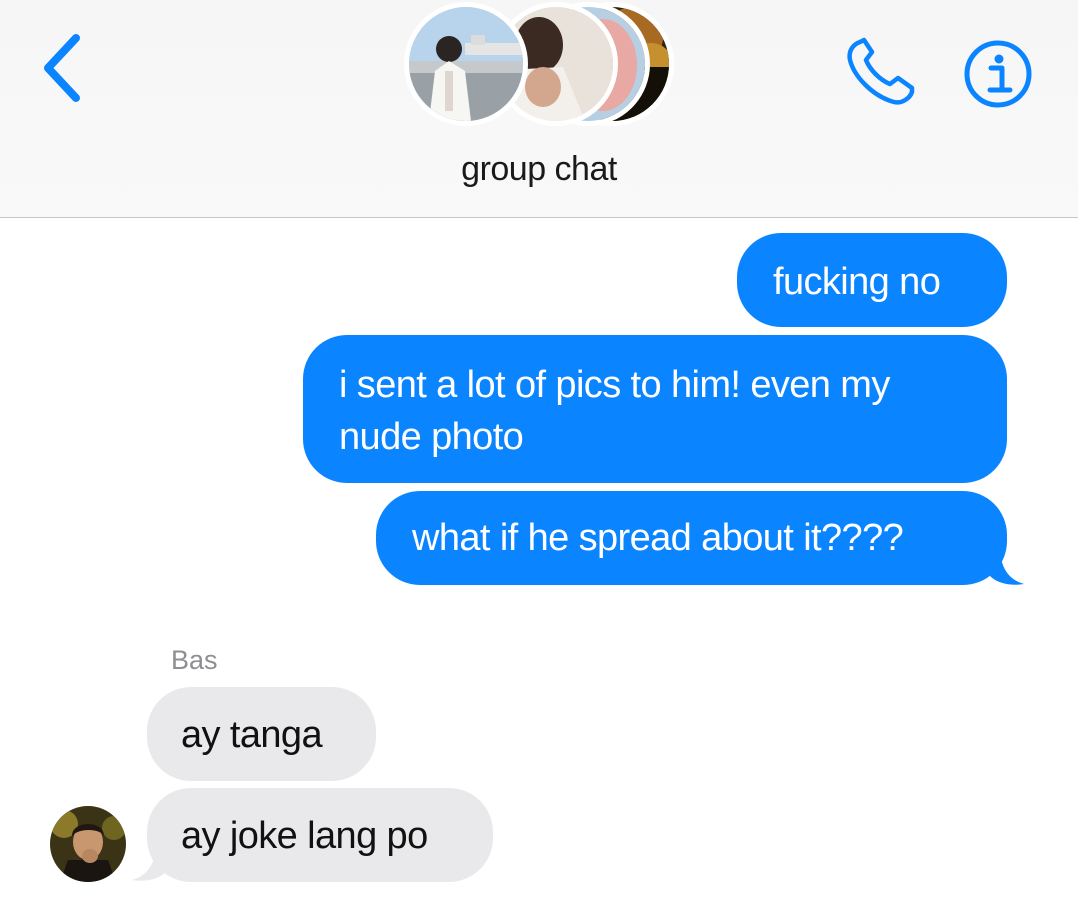 The width and height of the screenshot is (1078, 917). I want to click on info-icon, so click(998, 74).